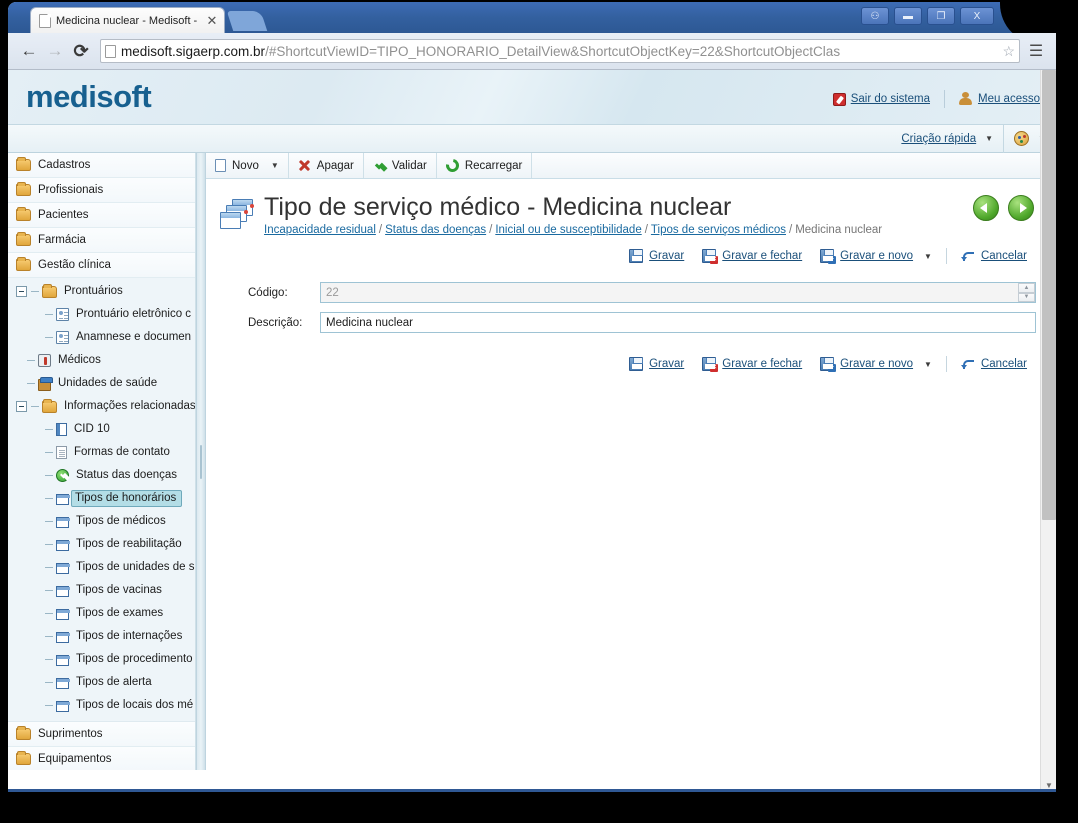 This screenshot has height=823, width=1078. What do you see at coordinates (435, 230) in the screenshot?
I see `breadcrumb-item-1: Status das doenças` at bounding box center [435, 230].